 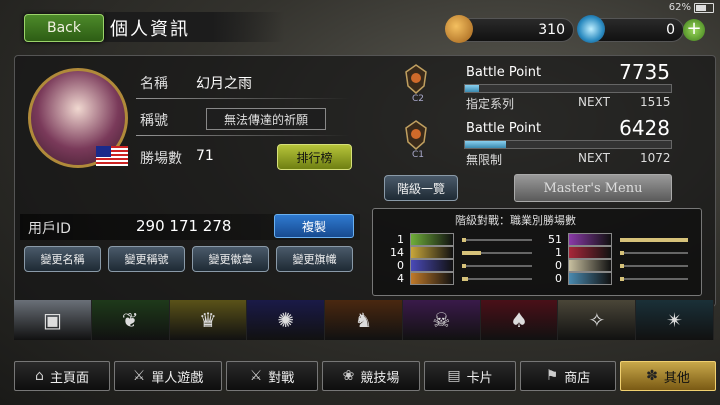 I want to click on bottom-nav: ⌂ 主頁面 ⚔ 單人遊戲 ⚔ 對戰 ❀ 競技場 ▤ 卡片 ⚑ 商店 ✽ 其他, so click(x=367, y=377).